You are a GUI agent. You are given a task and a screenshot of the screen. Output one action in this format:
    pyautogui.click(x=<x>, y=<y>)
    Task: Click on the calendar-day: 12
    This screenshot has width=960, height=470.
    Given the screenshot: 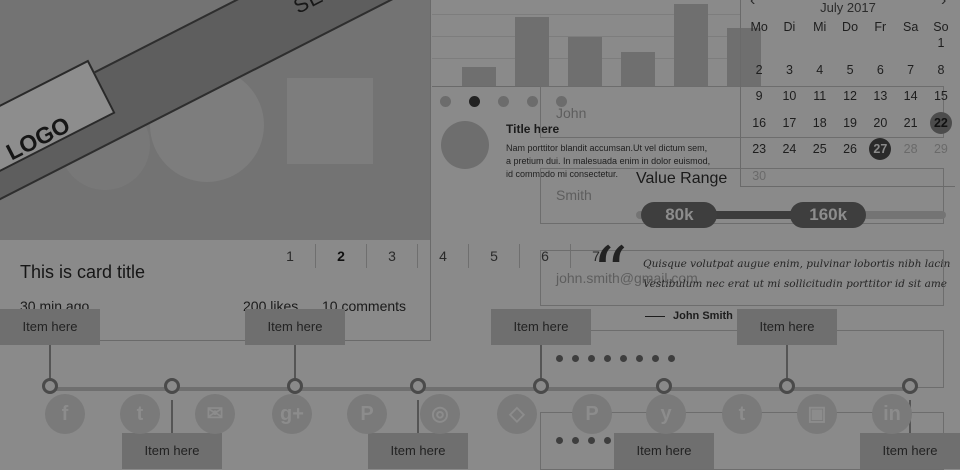 What is the action you would take?
    pyautogui.click(x=850, y=96)
    